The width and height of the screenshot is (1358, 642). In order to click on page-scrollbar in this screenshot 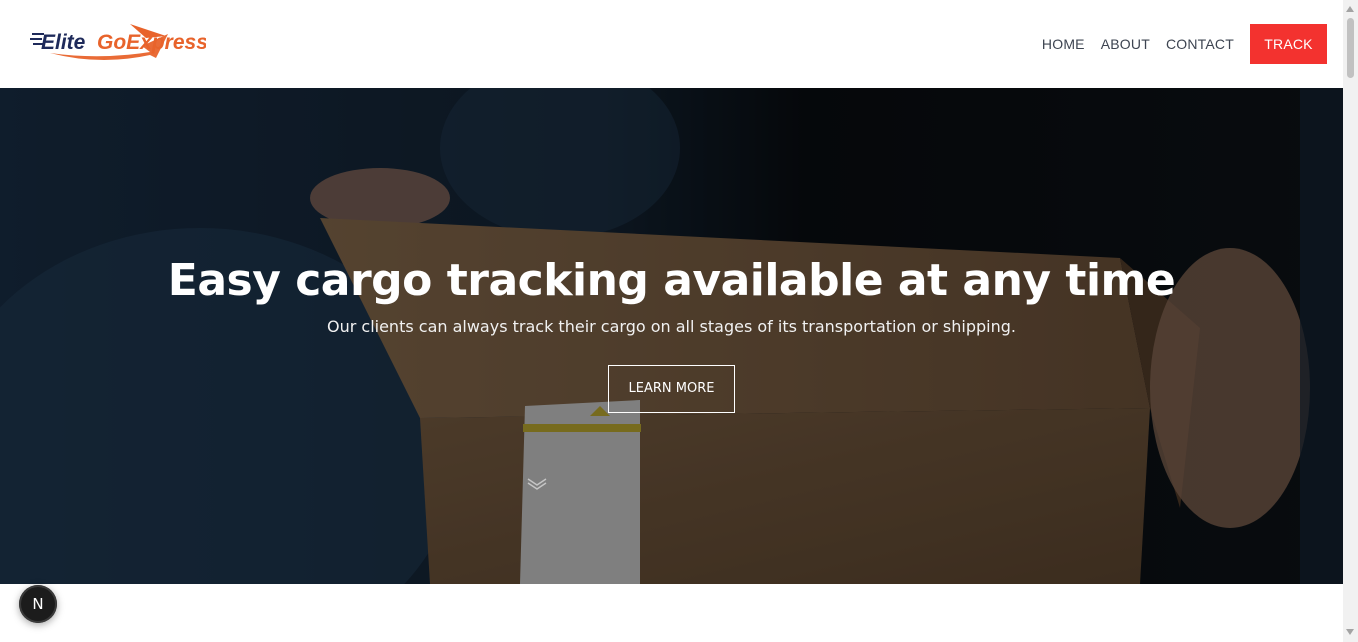, I will do `click(1350, 321)`.